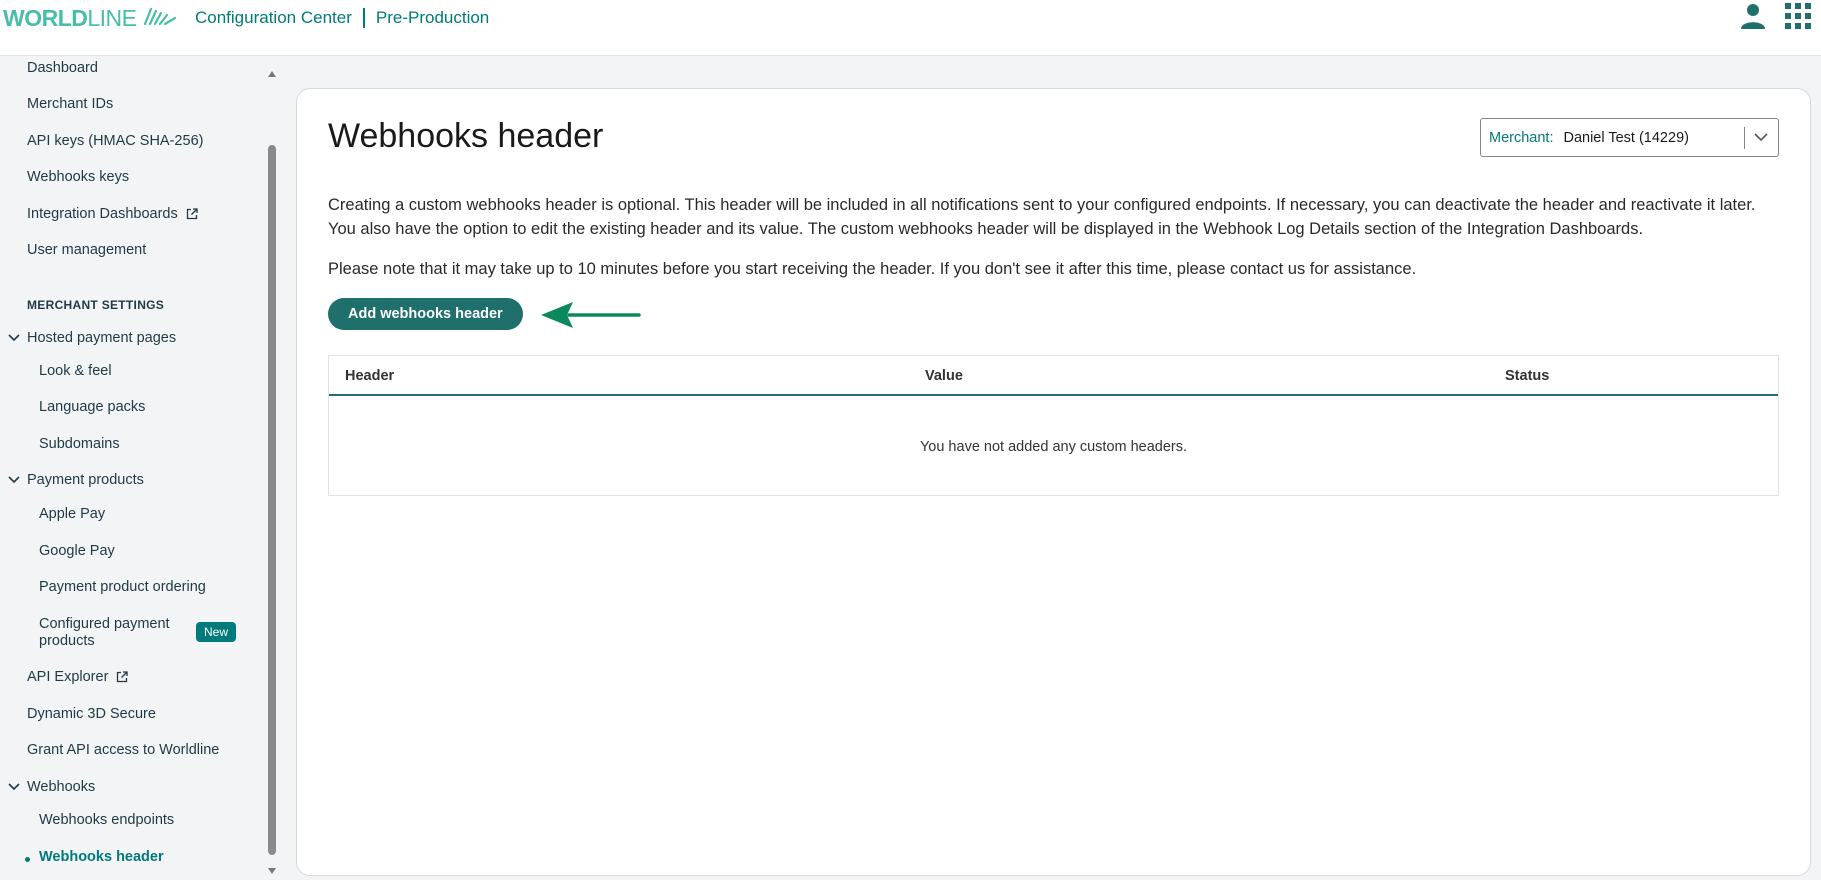  What do you see at coordinates (1798, 18) in the screenshot?
I see `app-grid-icon` at bounding box center [1798, 18].